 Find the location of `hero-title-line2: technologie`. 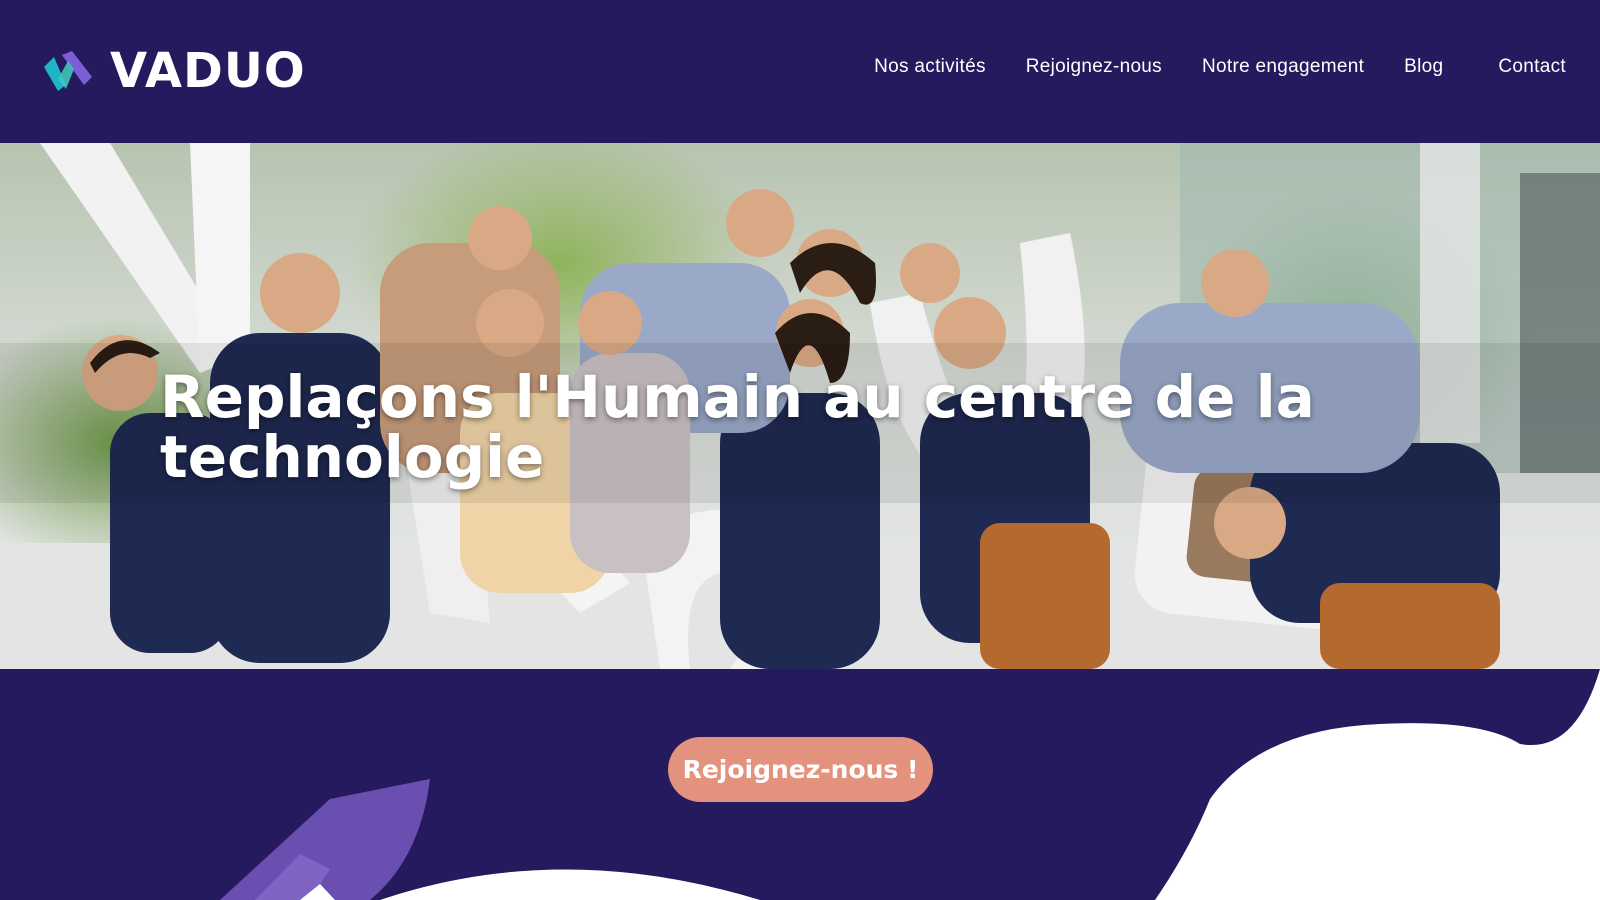

hero-title-line2: technologie is located at coordinates (352, 457).